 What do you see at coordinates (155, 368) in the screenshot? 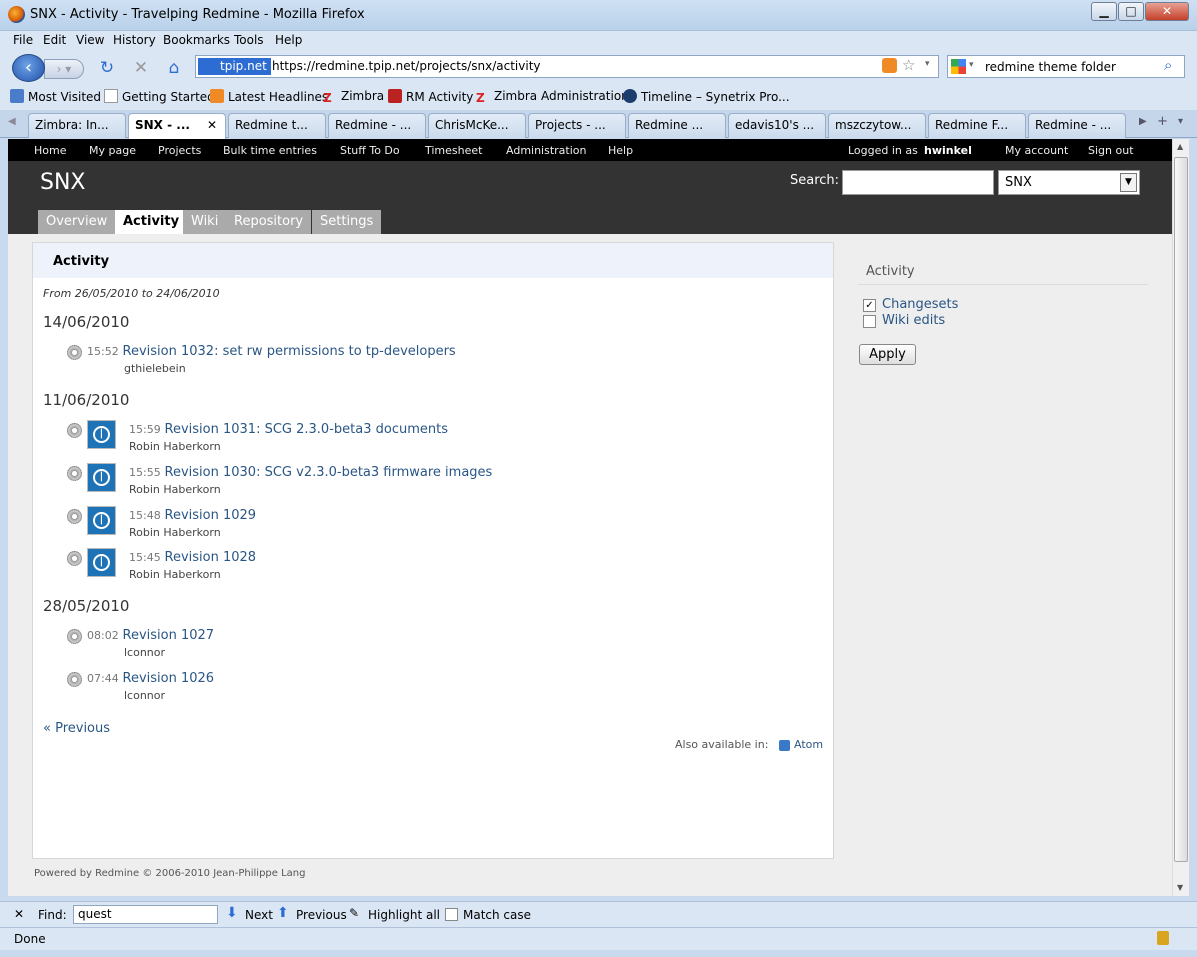
I see `event-author: gthielebein` at bounding box center [155, 368].